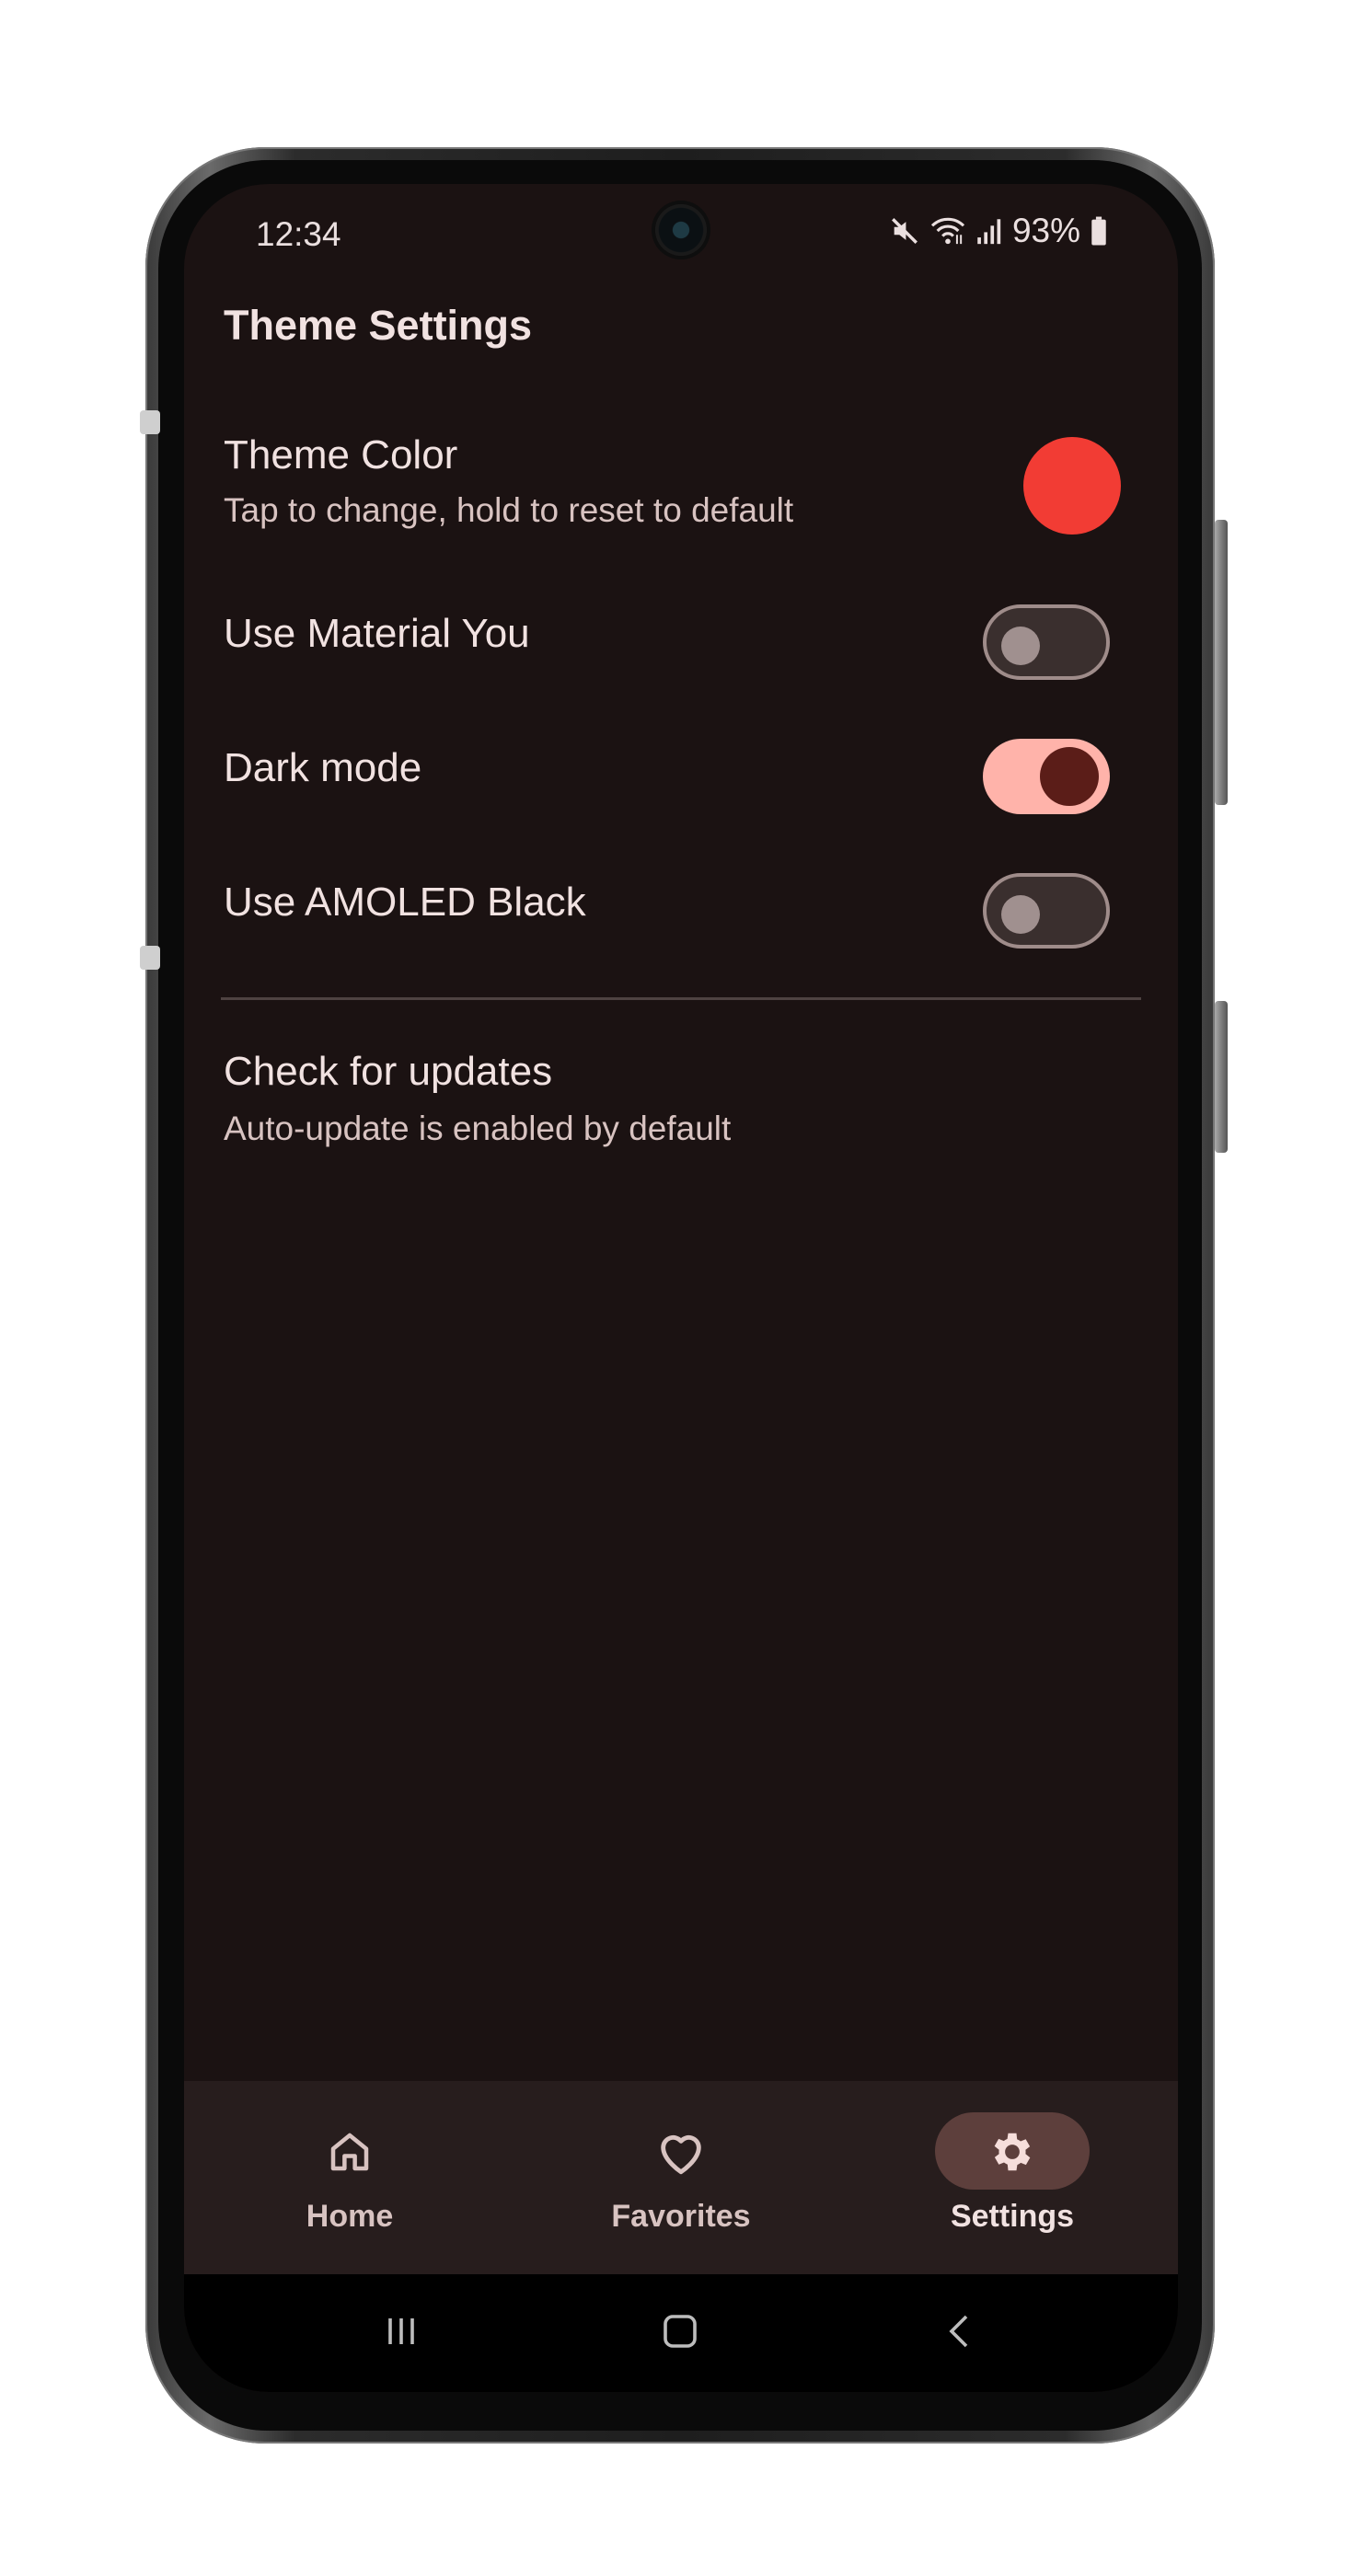  I want to click on battery-percent: 93%, so click(1045, 230).